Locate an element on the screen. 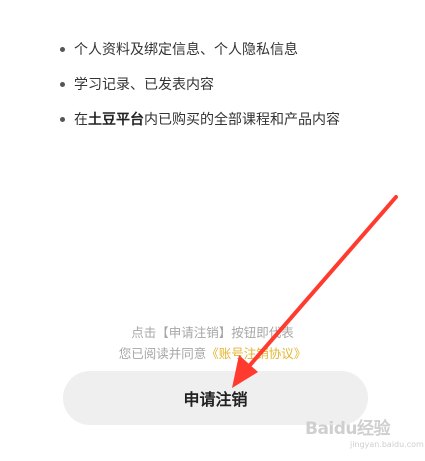 Image resolution: width=425 pixels, height=461 pixels. watermark-subtext: jingyan.baidu.com is located at coordinates (387, 444).